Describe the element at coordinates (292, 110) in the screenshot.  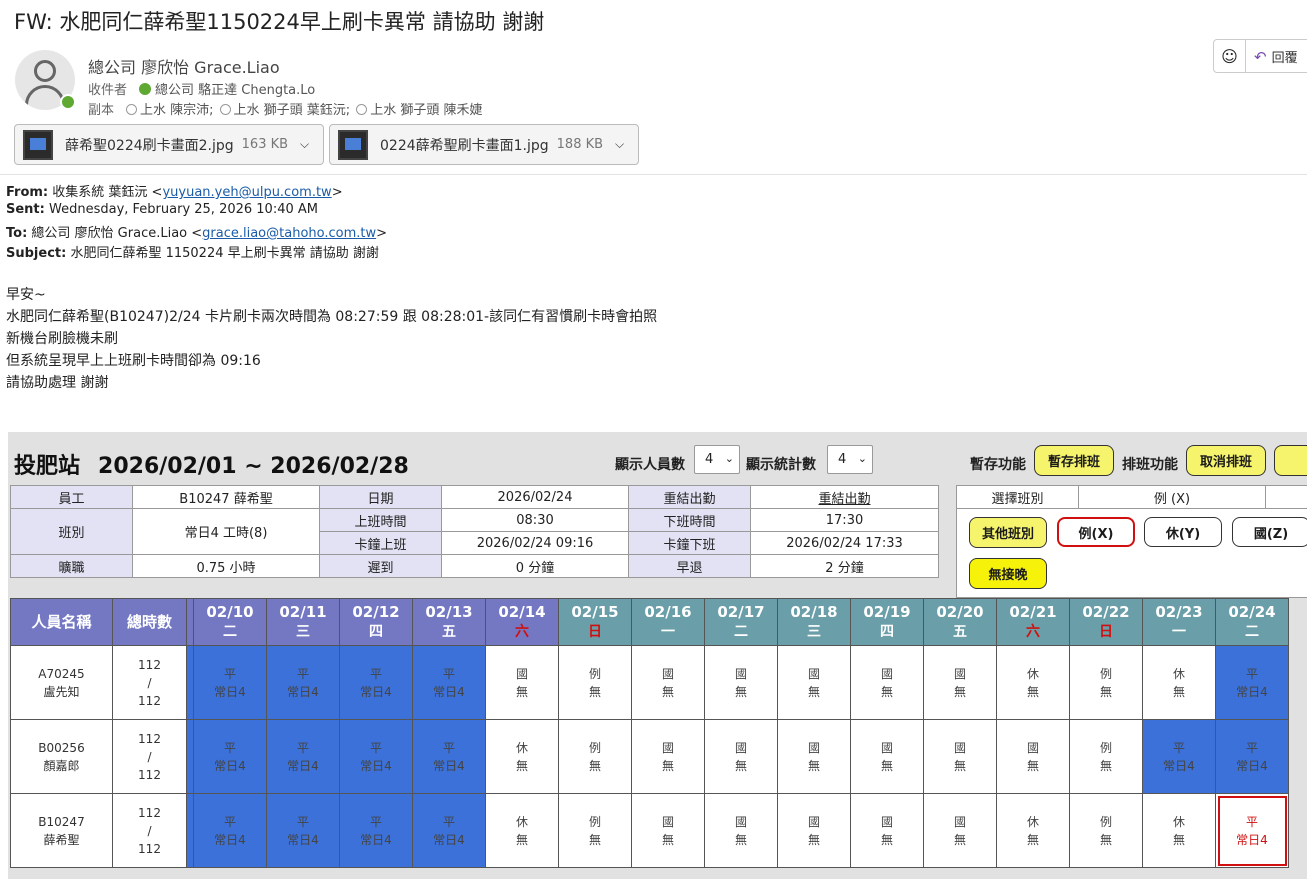
I see `cc-recipient: 上水 獅子頭 葉鈺沅;` at that location.